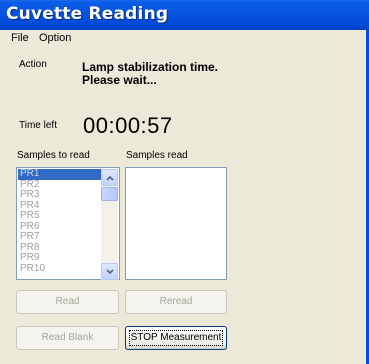  I want to click on chevron-up-icon, so click(110, 178).